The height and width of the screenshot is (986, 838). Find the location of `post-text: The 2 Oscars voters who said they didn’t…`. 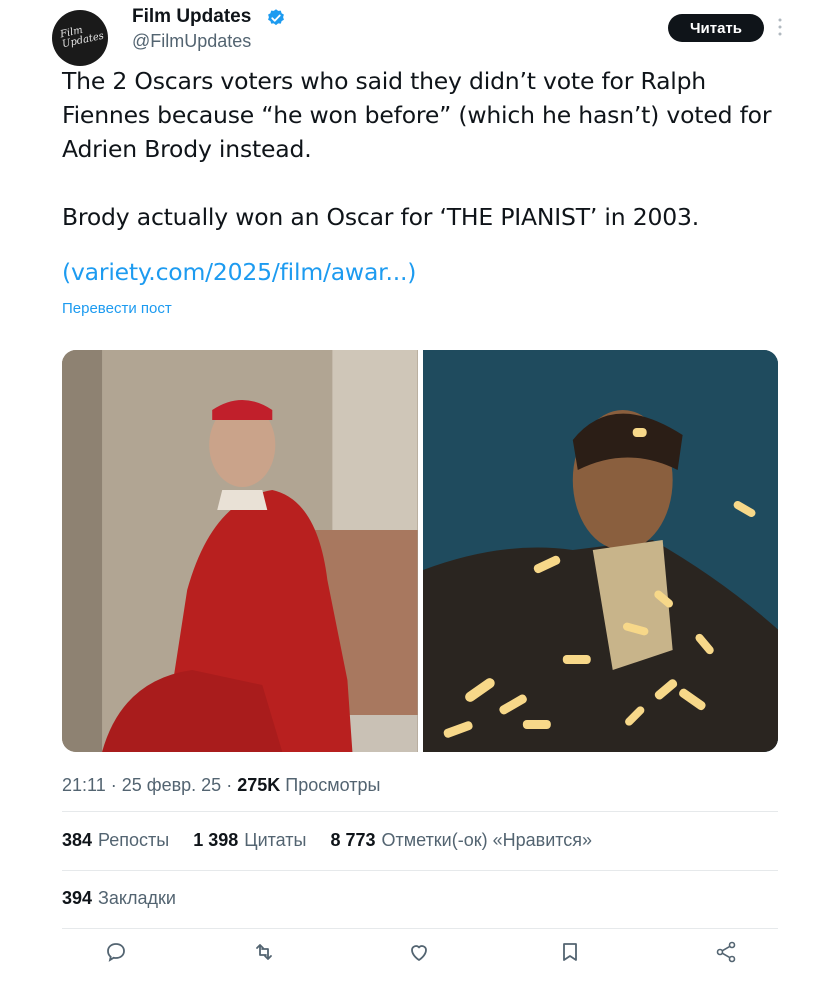

post-text: The 2 Oscars voters who said they didn’t… is located at coordinates (417, 149).